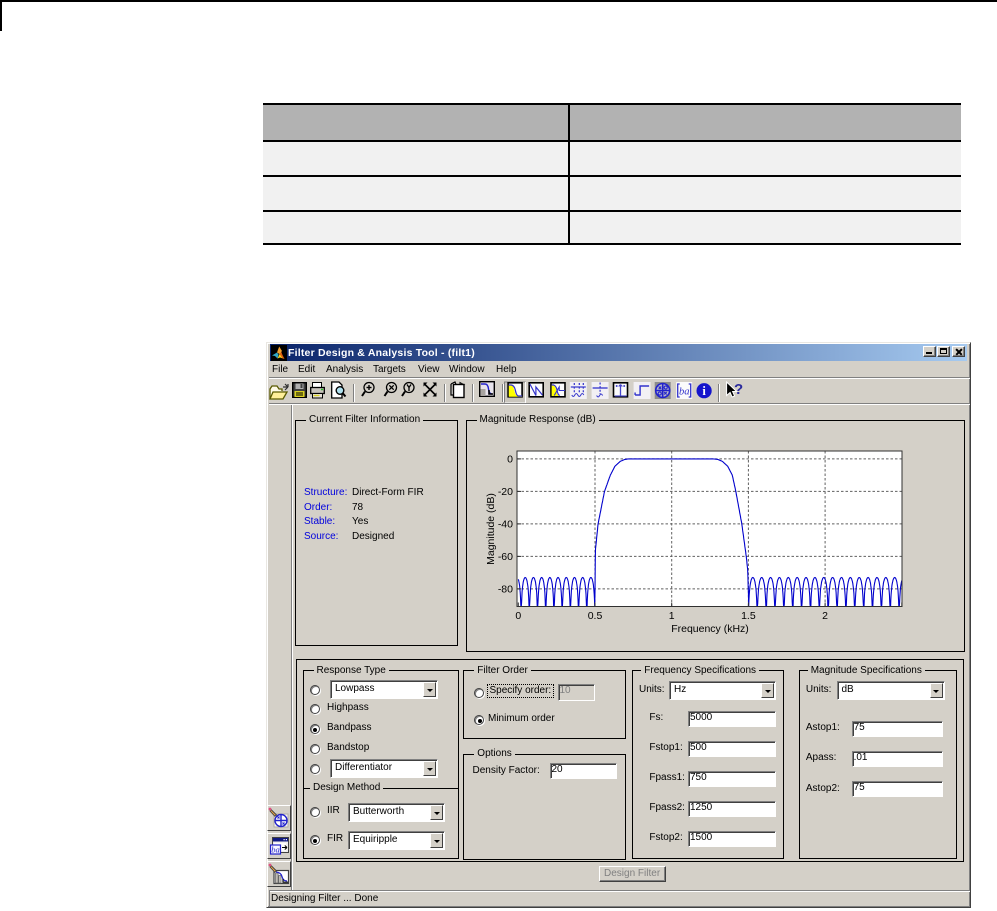 The image size is (997, 911). What do you see at coordinates (710, 629) in the screenshot?
I see `svg-text: Frequency (kHz)` at bounding box center [710, 629].